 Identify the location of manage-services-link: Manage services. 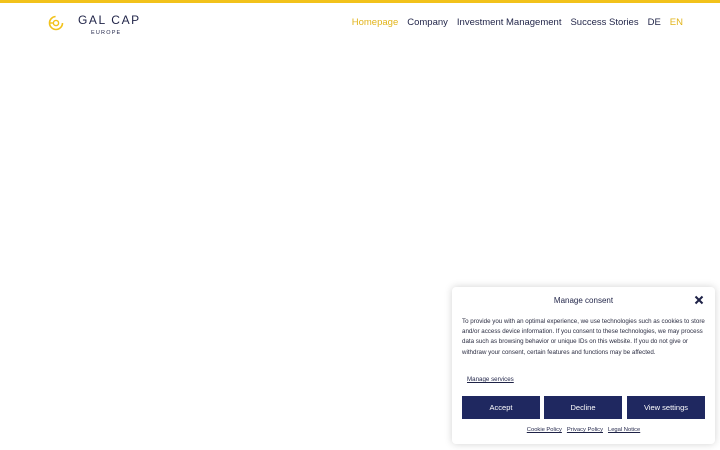
(490, 379).